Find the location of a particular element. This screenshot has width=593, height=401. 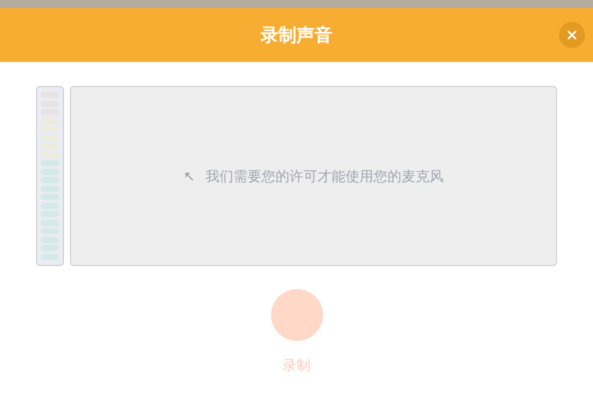

arrow-glyph: ↖ is located at coordinates (190, 176).